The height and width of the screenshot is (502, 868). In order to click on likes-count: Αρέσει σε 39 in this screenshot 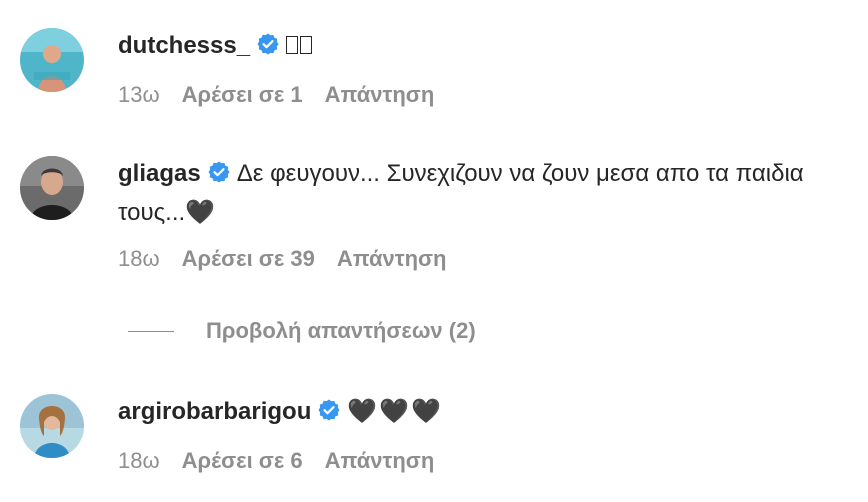, I will do `click(248, 258)`.